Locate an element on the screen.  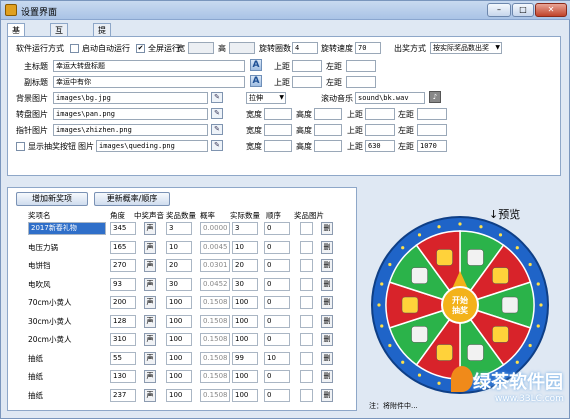
angle-cell: 130 is located at coordinates (123, 376).